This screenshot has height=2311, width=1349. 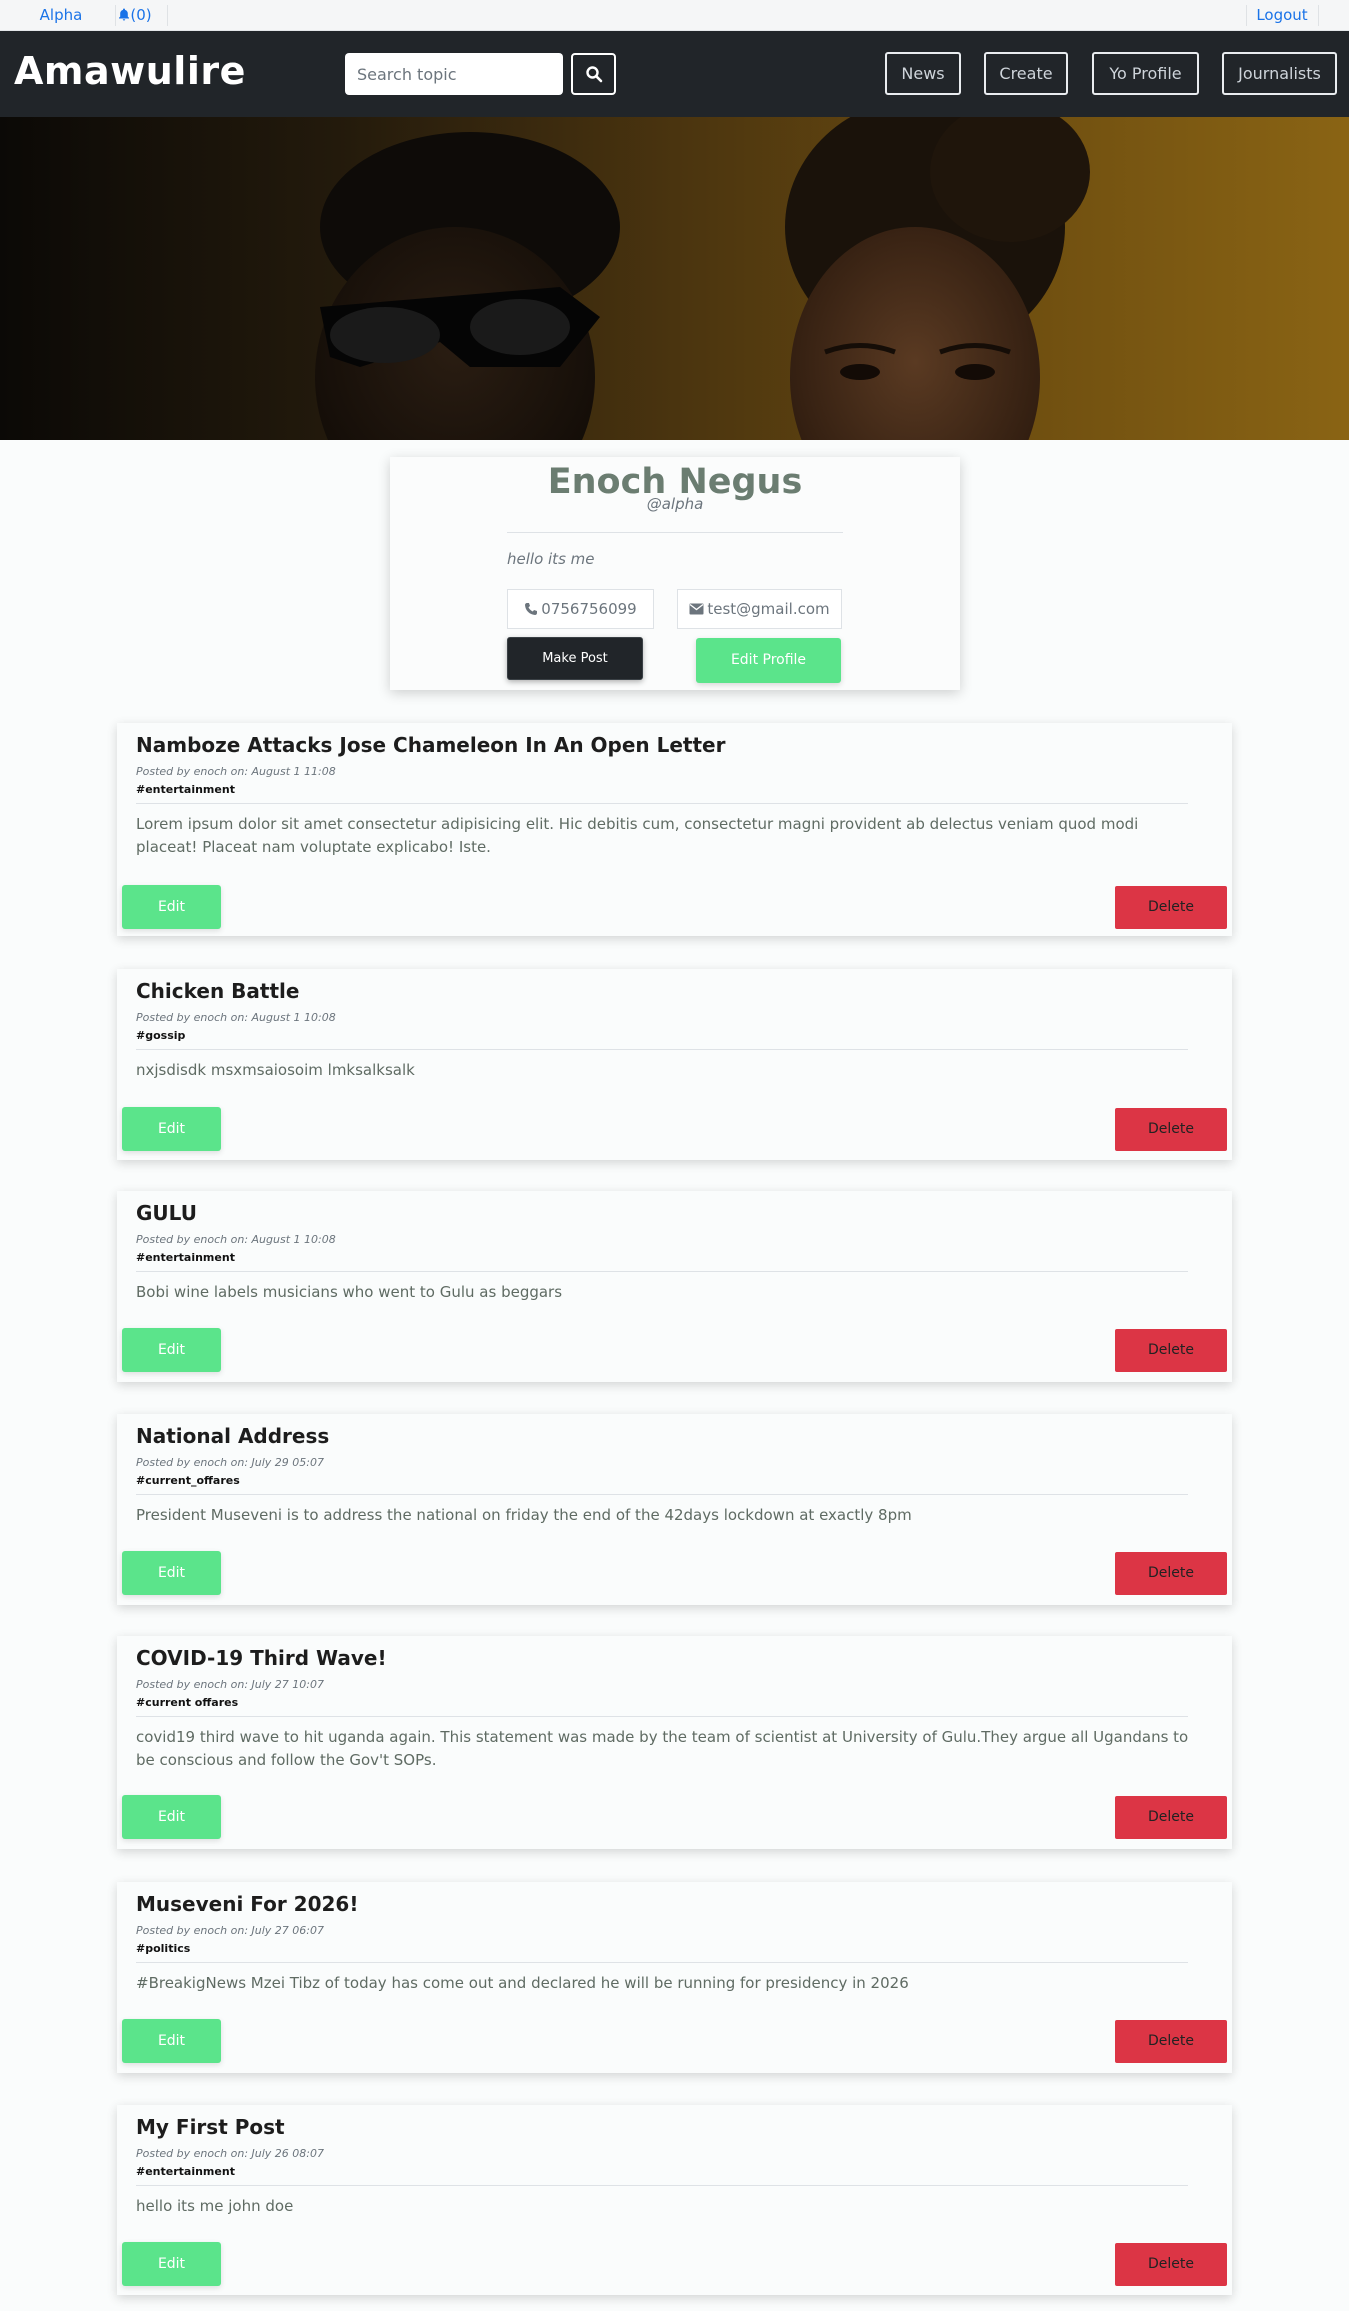 What do you see at coordinates (230, 1684) in the screenshot?
I see `post-meta: Posted by enoch on: July 27 10:07` at bounding box center [230, 1684].